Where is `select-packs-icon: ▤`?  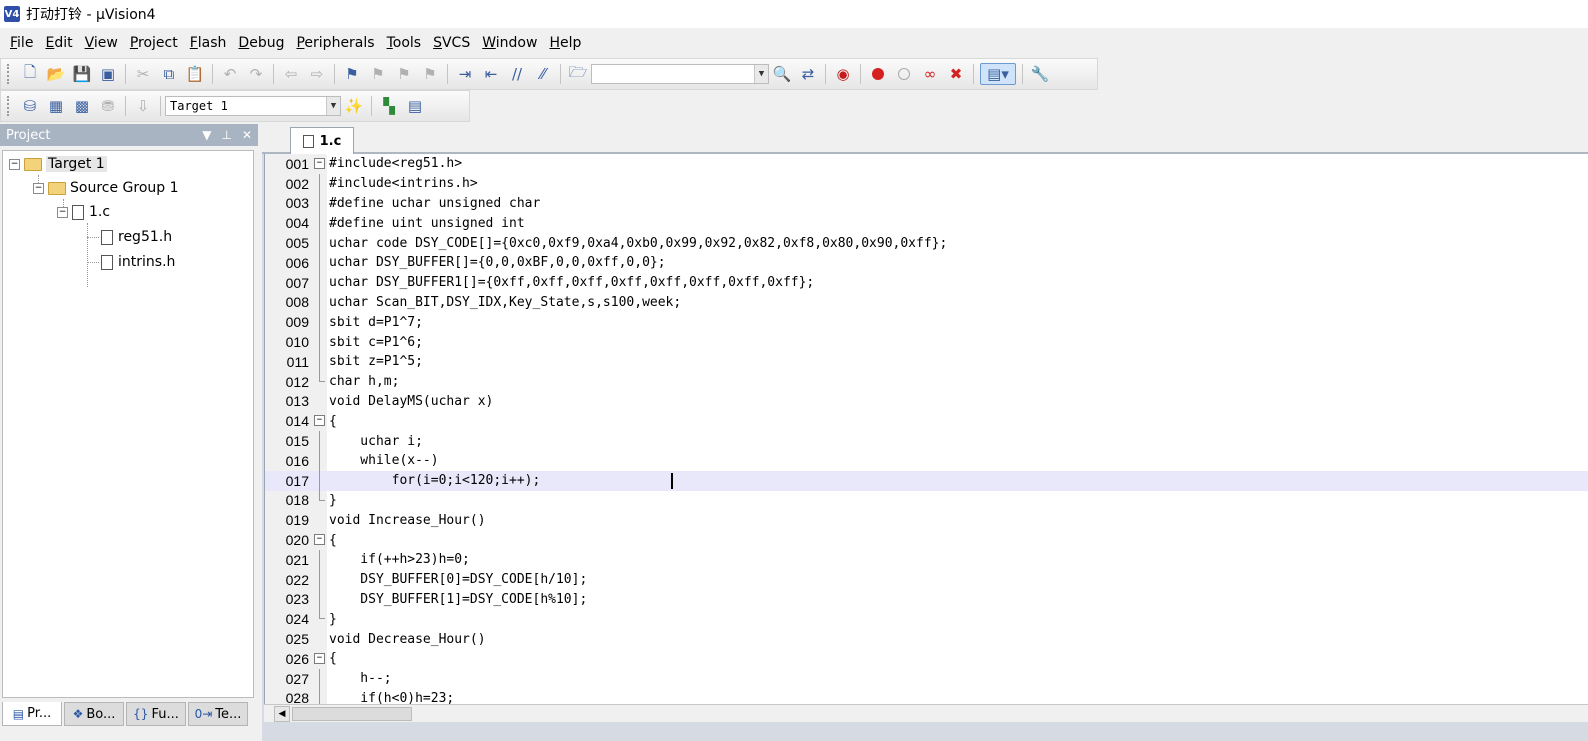 select-packs-icon: ▤ is located at coordinates (415, 106).